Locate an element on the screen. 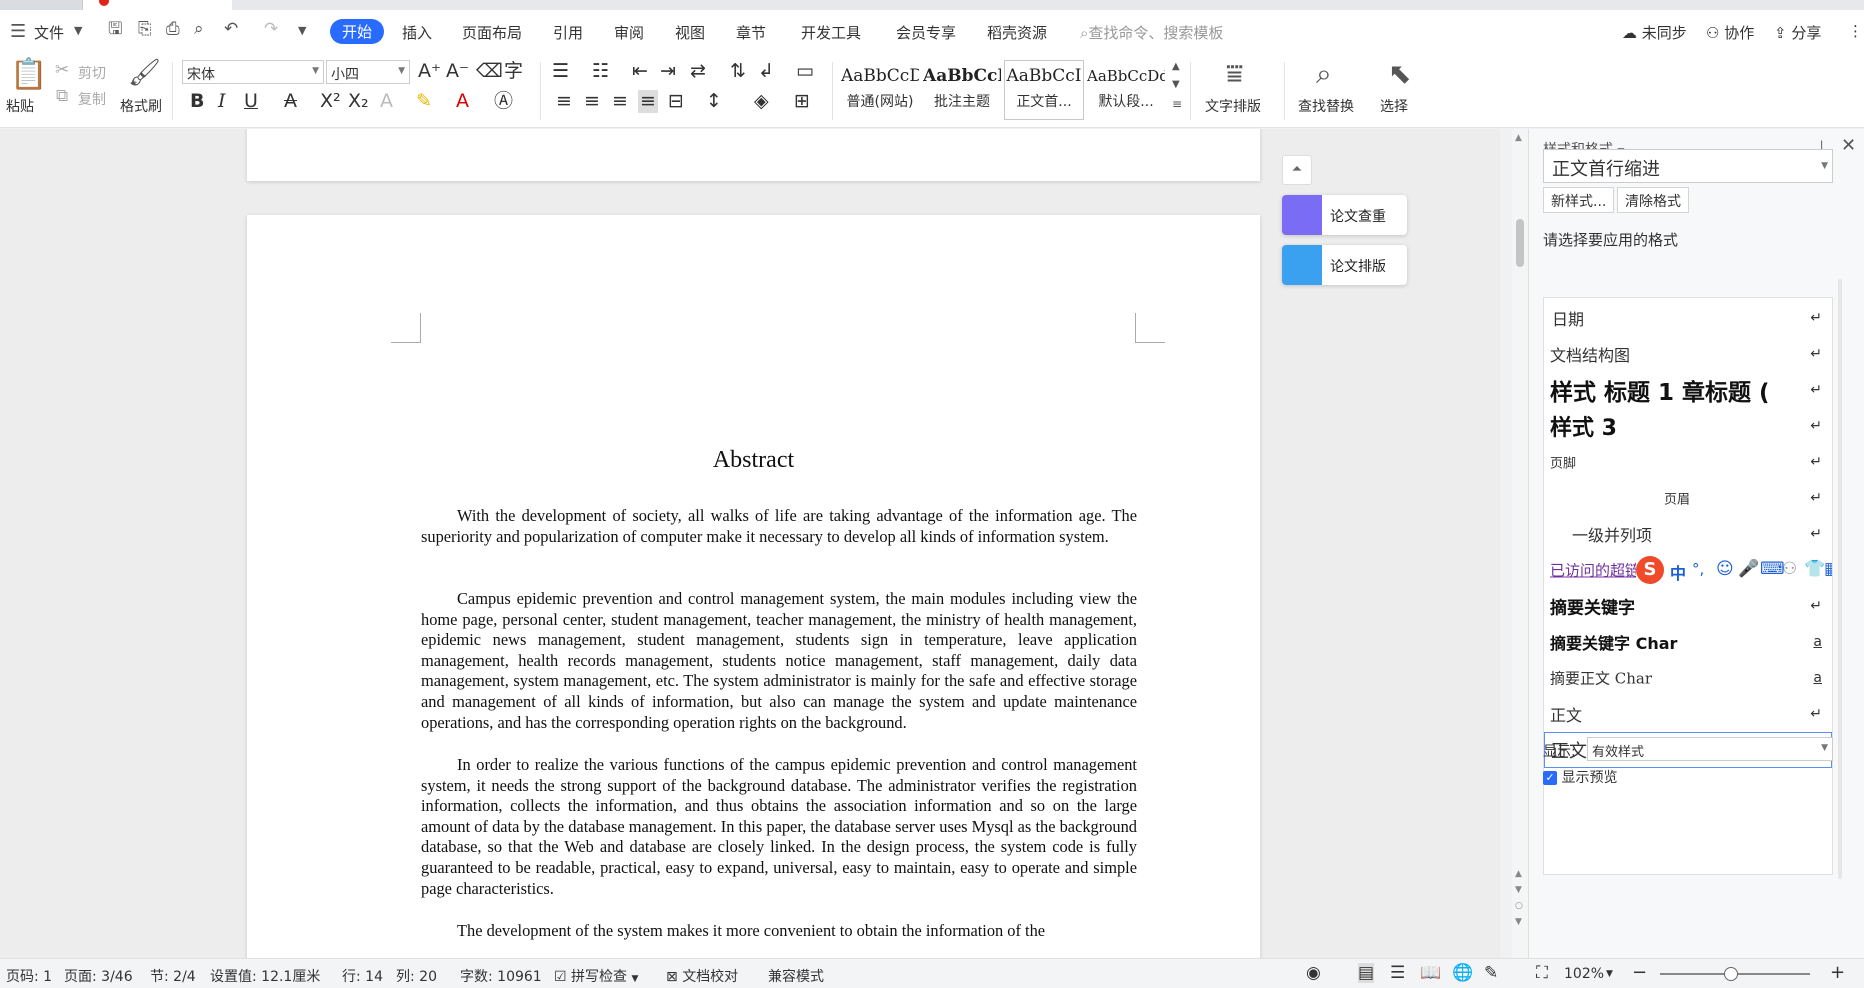 This screenshot has width=1864, height=988. position-setting: 设置值: 12.1厘米 is located at coordinates (265, 976).